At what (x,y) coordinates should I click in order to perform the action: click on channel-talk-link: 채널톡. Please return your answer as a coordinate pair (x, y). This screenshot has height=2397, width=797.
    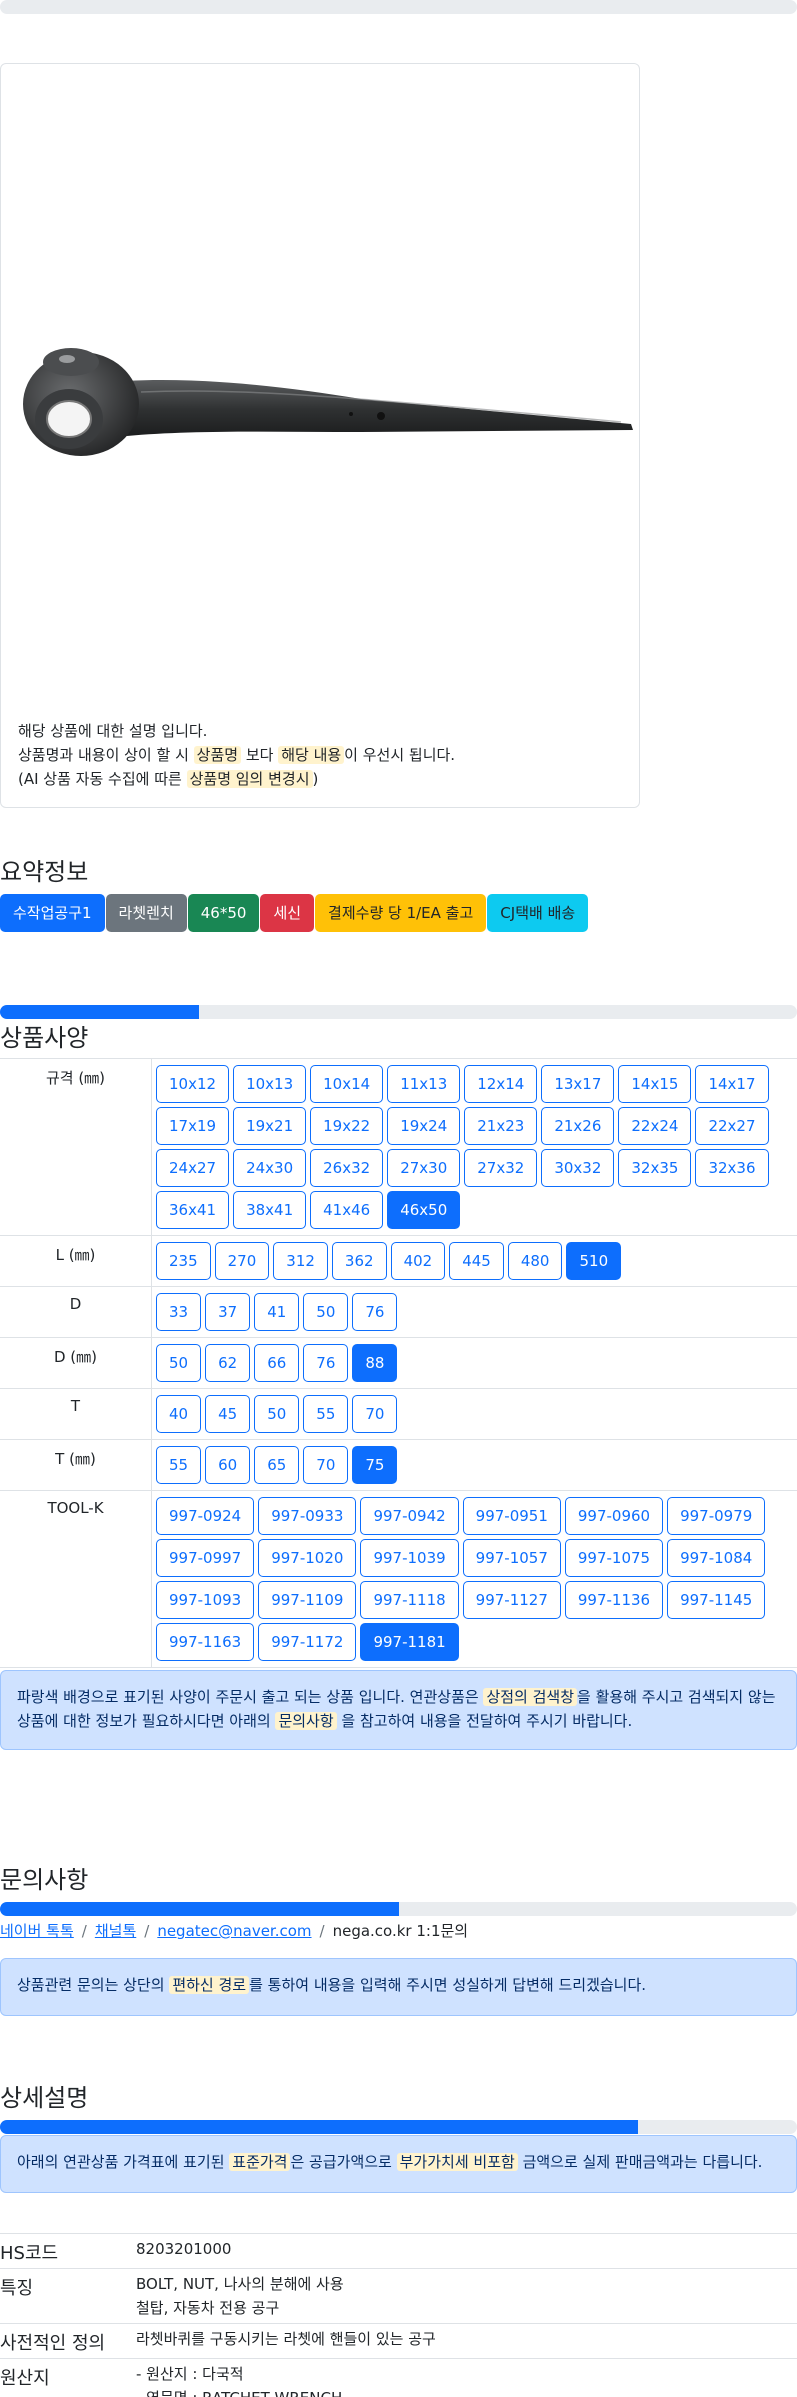
    Looking at the image, I should click on (115, 1931).